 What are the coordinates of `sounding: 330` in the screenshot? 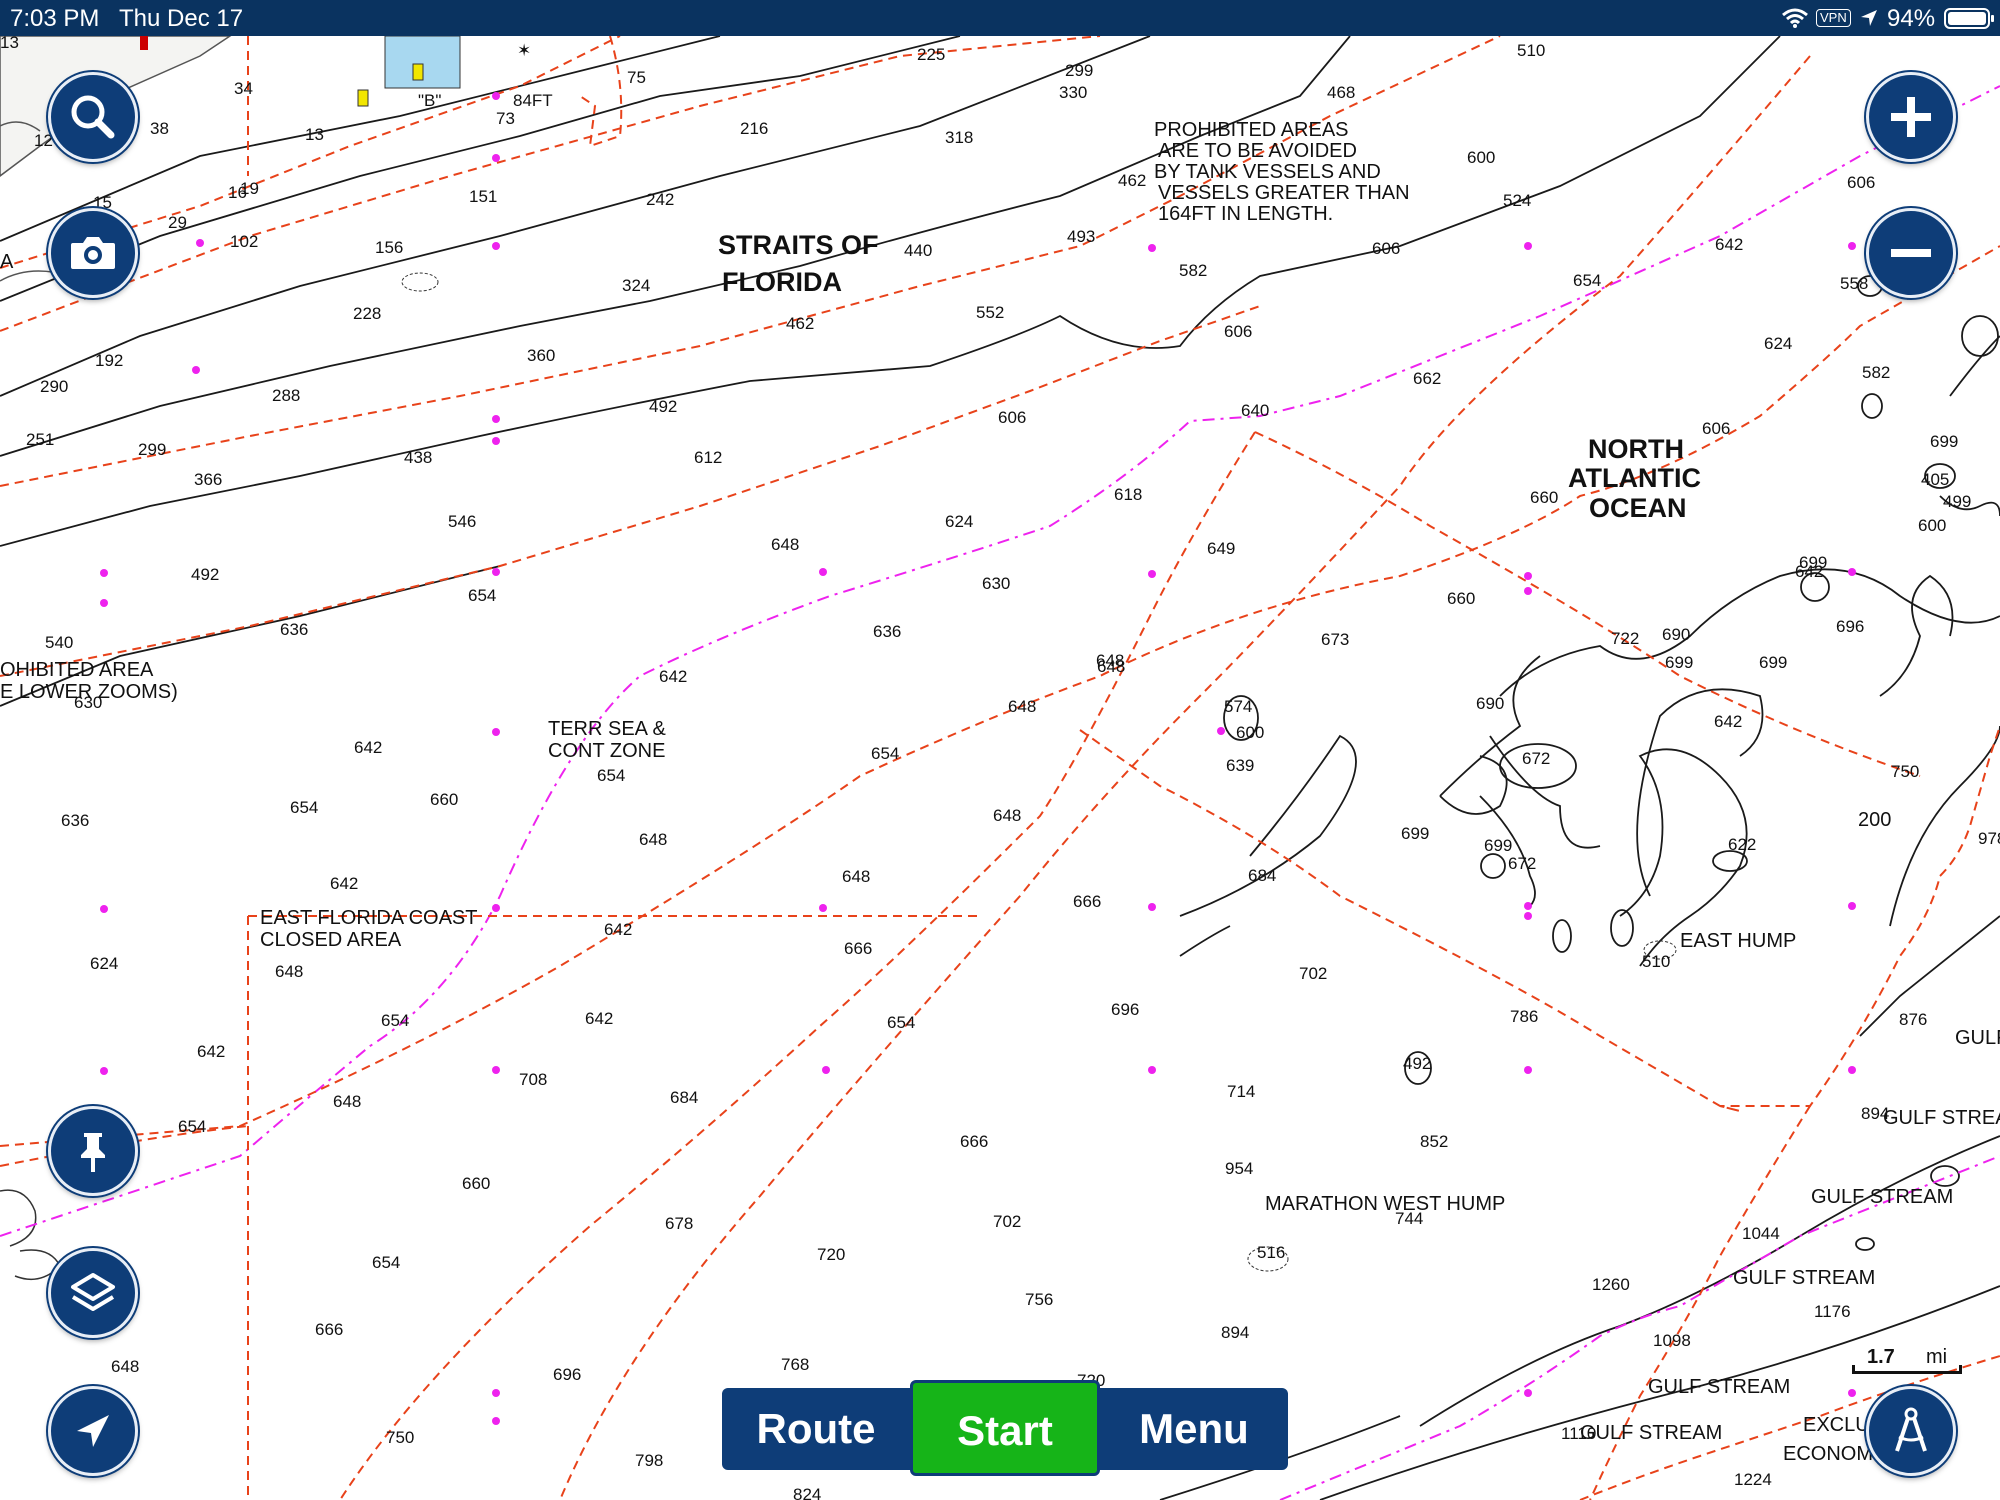 It's located at (1073, 92).